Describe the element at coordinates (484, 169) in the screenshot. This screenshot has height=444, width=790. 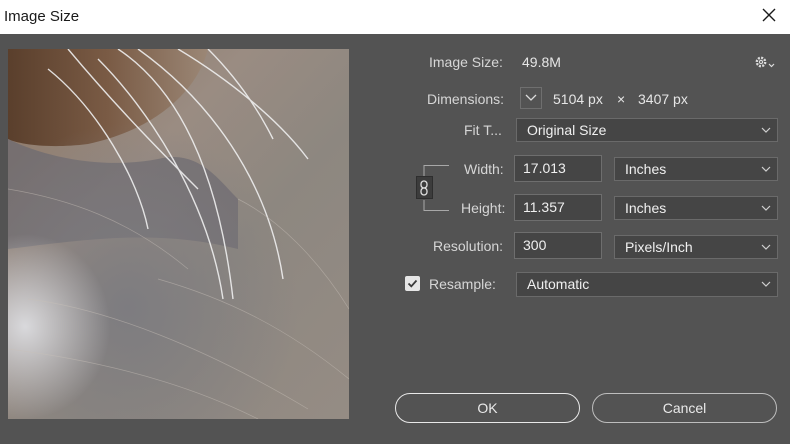
I see `width-label: Width:` at that location.